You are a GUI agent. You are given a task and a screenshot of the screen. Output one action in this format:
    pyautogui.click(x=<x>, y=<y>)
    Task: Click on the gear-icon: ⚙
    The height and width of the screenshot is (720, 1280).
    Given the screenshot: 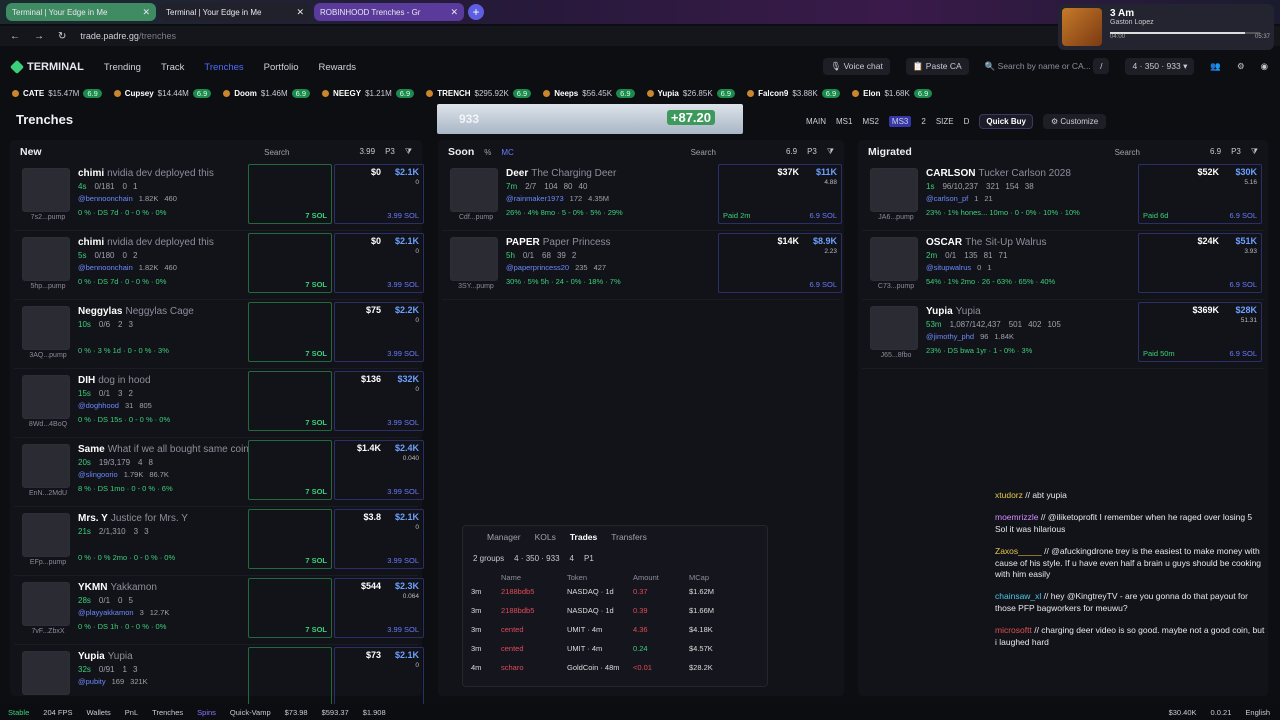 What is the action you would take?
    pyautogui.click(x=1241, y=66)
    